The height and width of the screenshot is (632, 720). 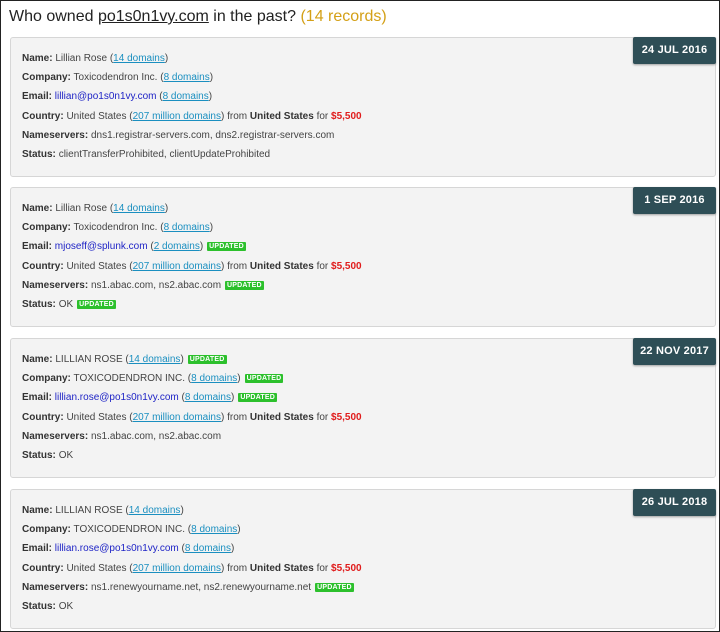 I want to click on record-date-badge: 26 JUL 2018, so click(x=674, y=502).